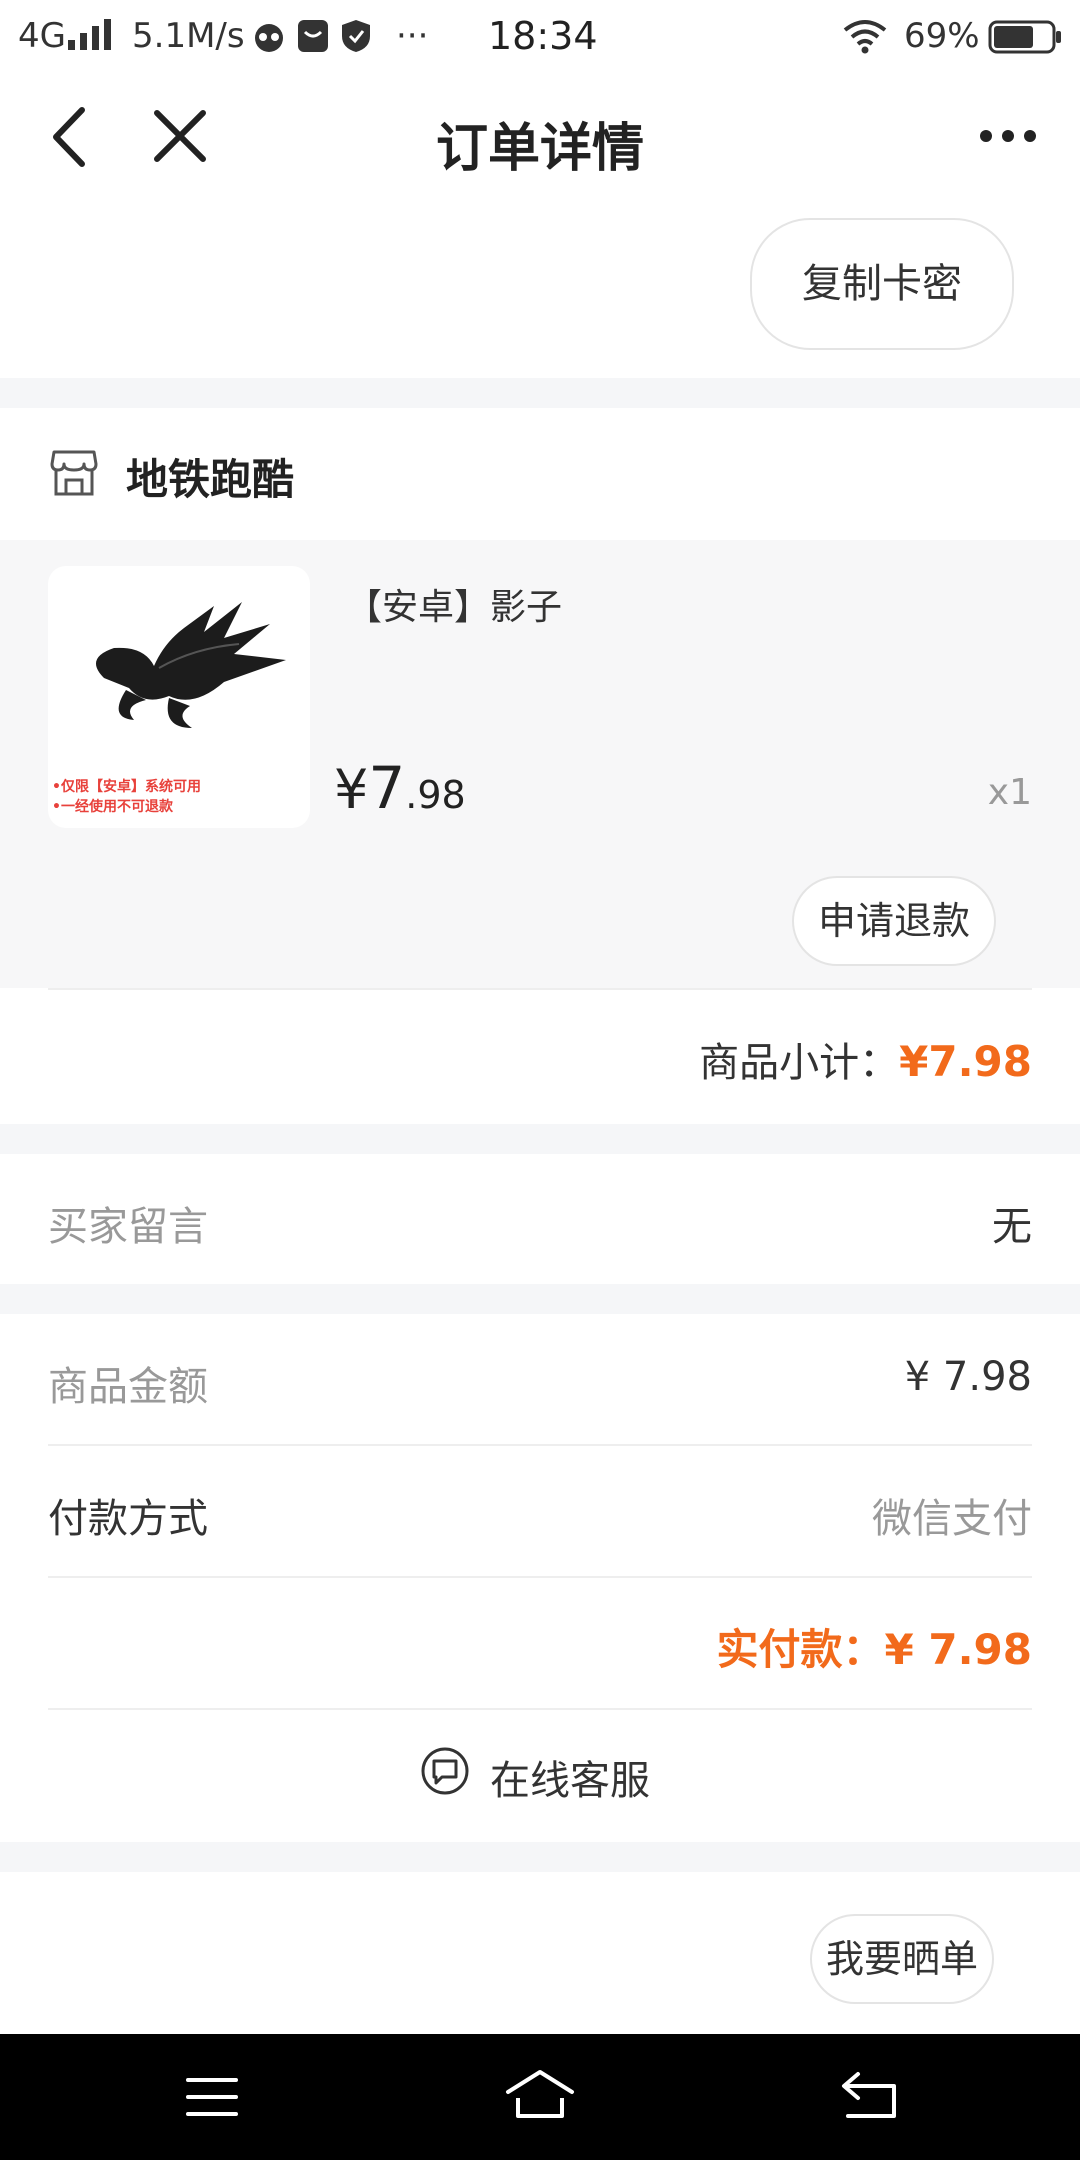 The image size is (1080, 2160). What do you see at coordinates (965, 1061) in the screenshot?
I see `subtotal-value: ¥7.98` at bounding box center [965, 1061].